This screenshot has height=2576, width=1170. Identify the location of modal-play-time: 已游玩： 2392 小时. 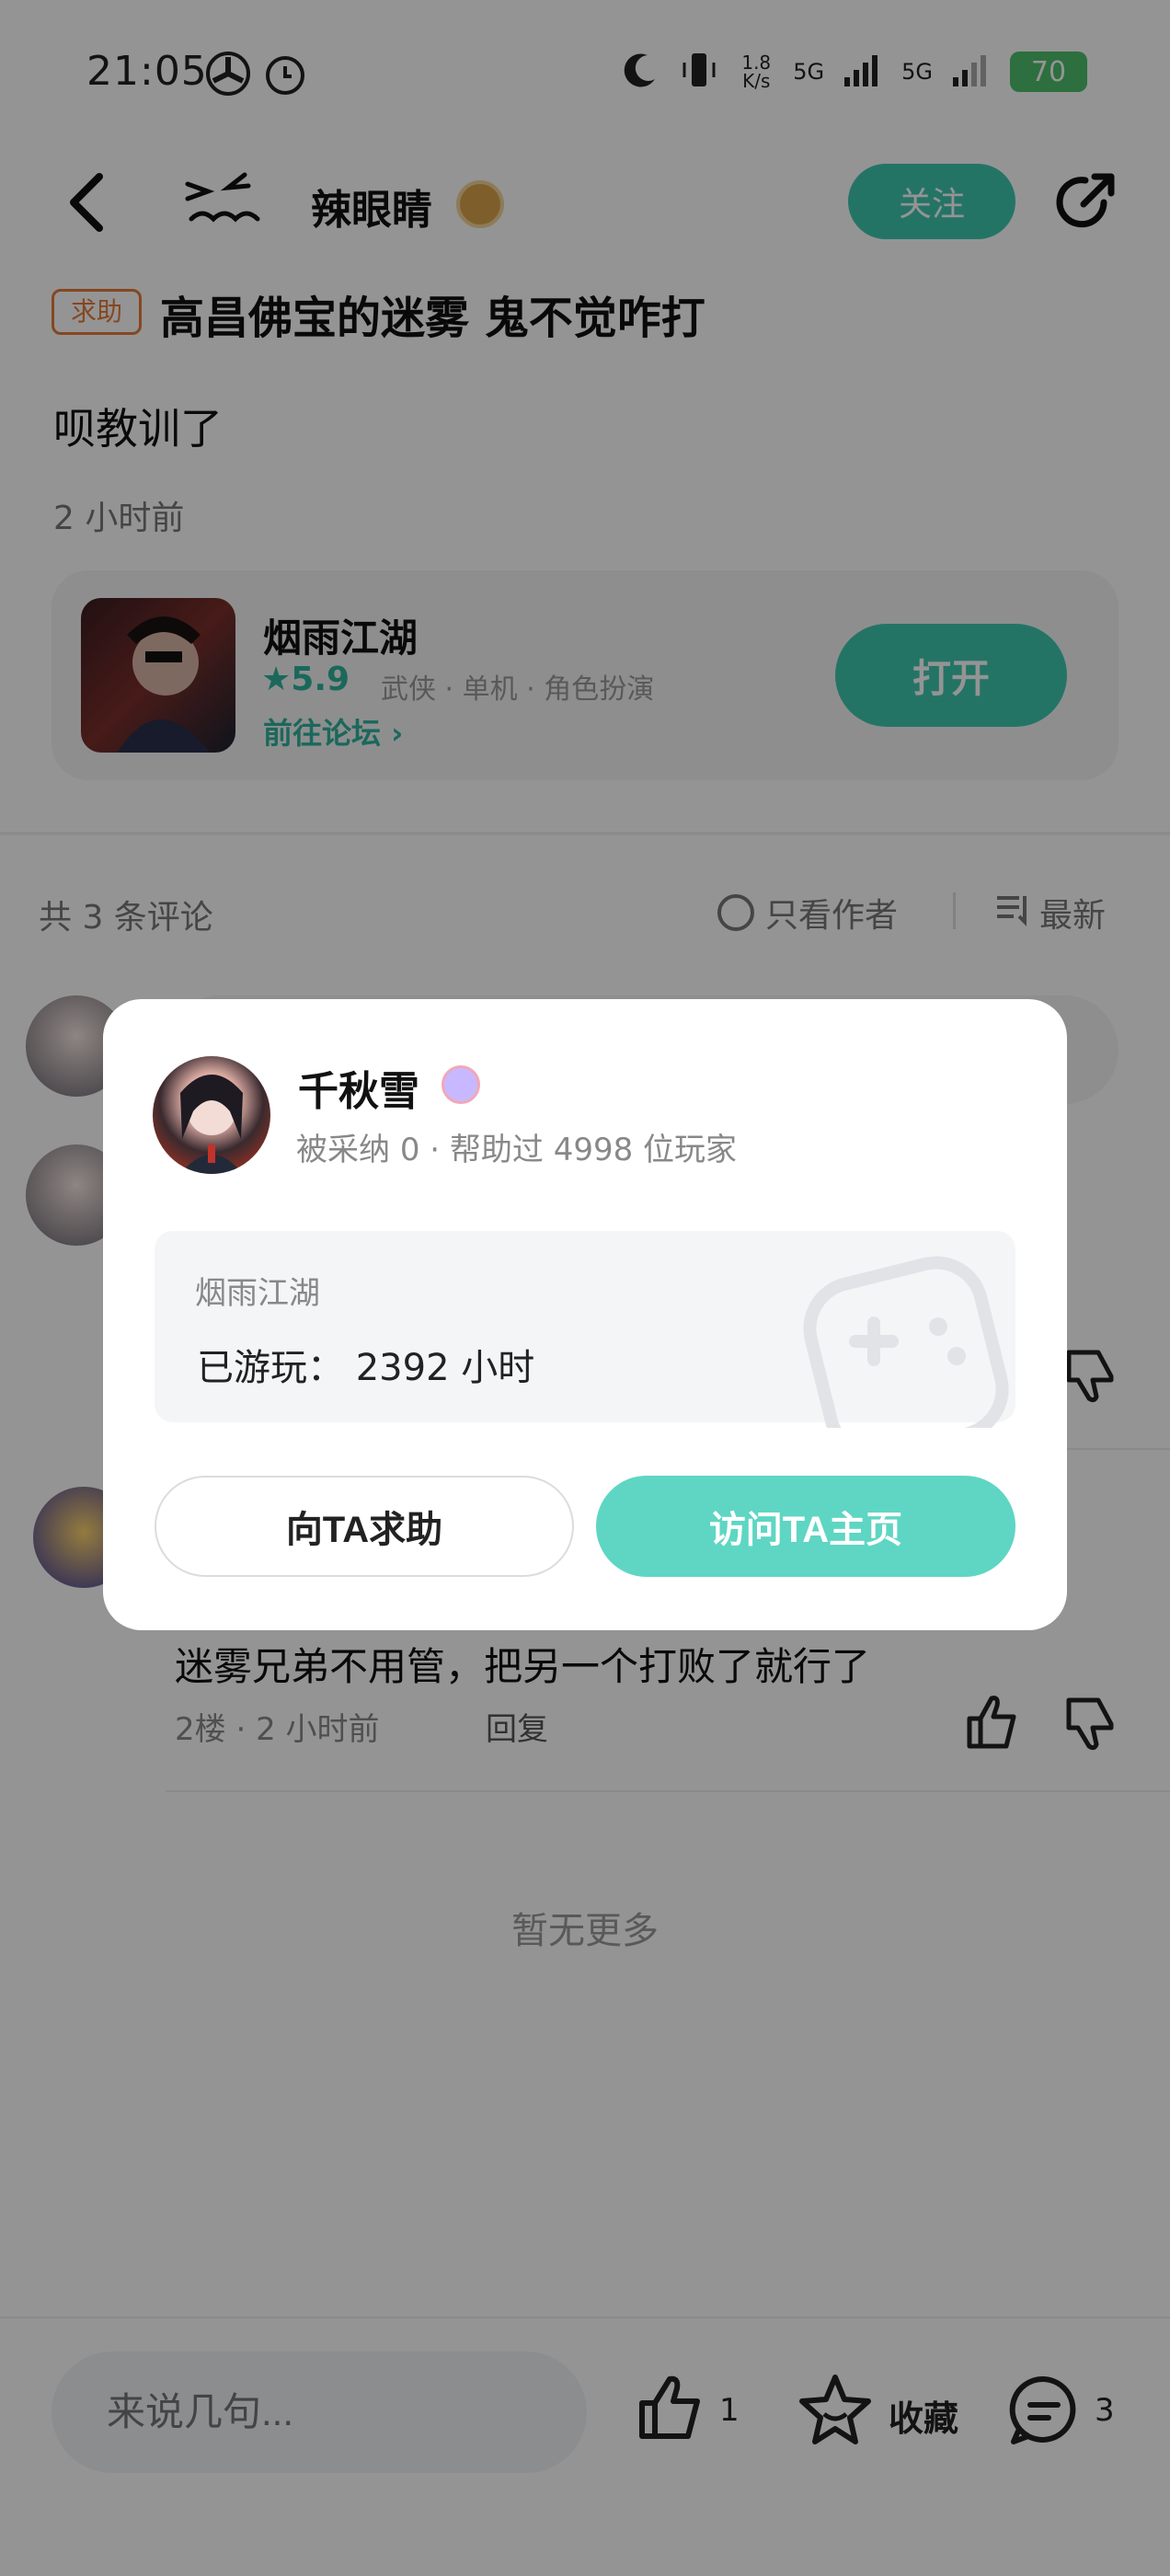
(365, 1364).